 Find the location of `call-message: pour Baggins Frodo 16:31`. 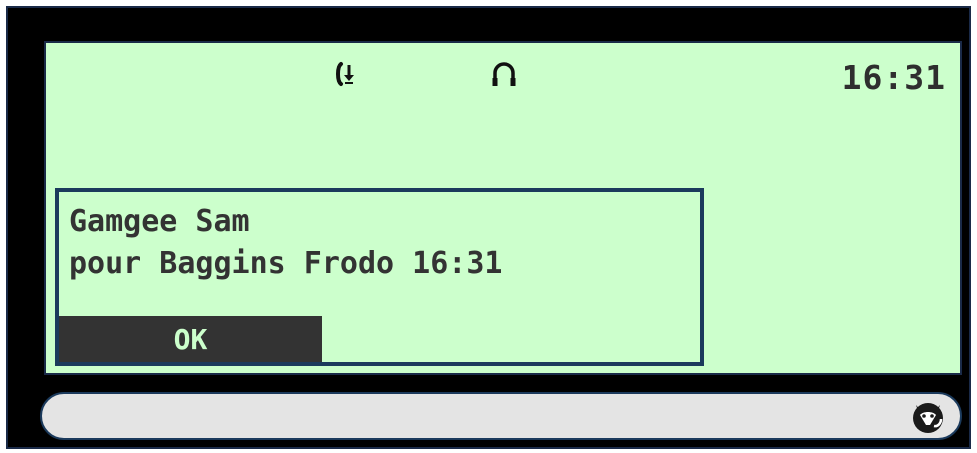

call-message: pour Baggins Frodo 16:31 is located at coordinates (286, 263).